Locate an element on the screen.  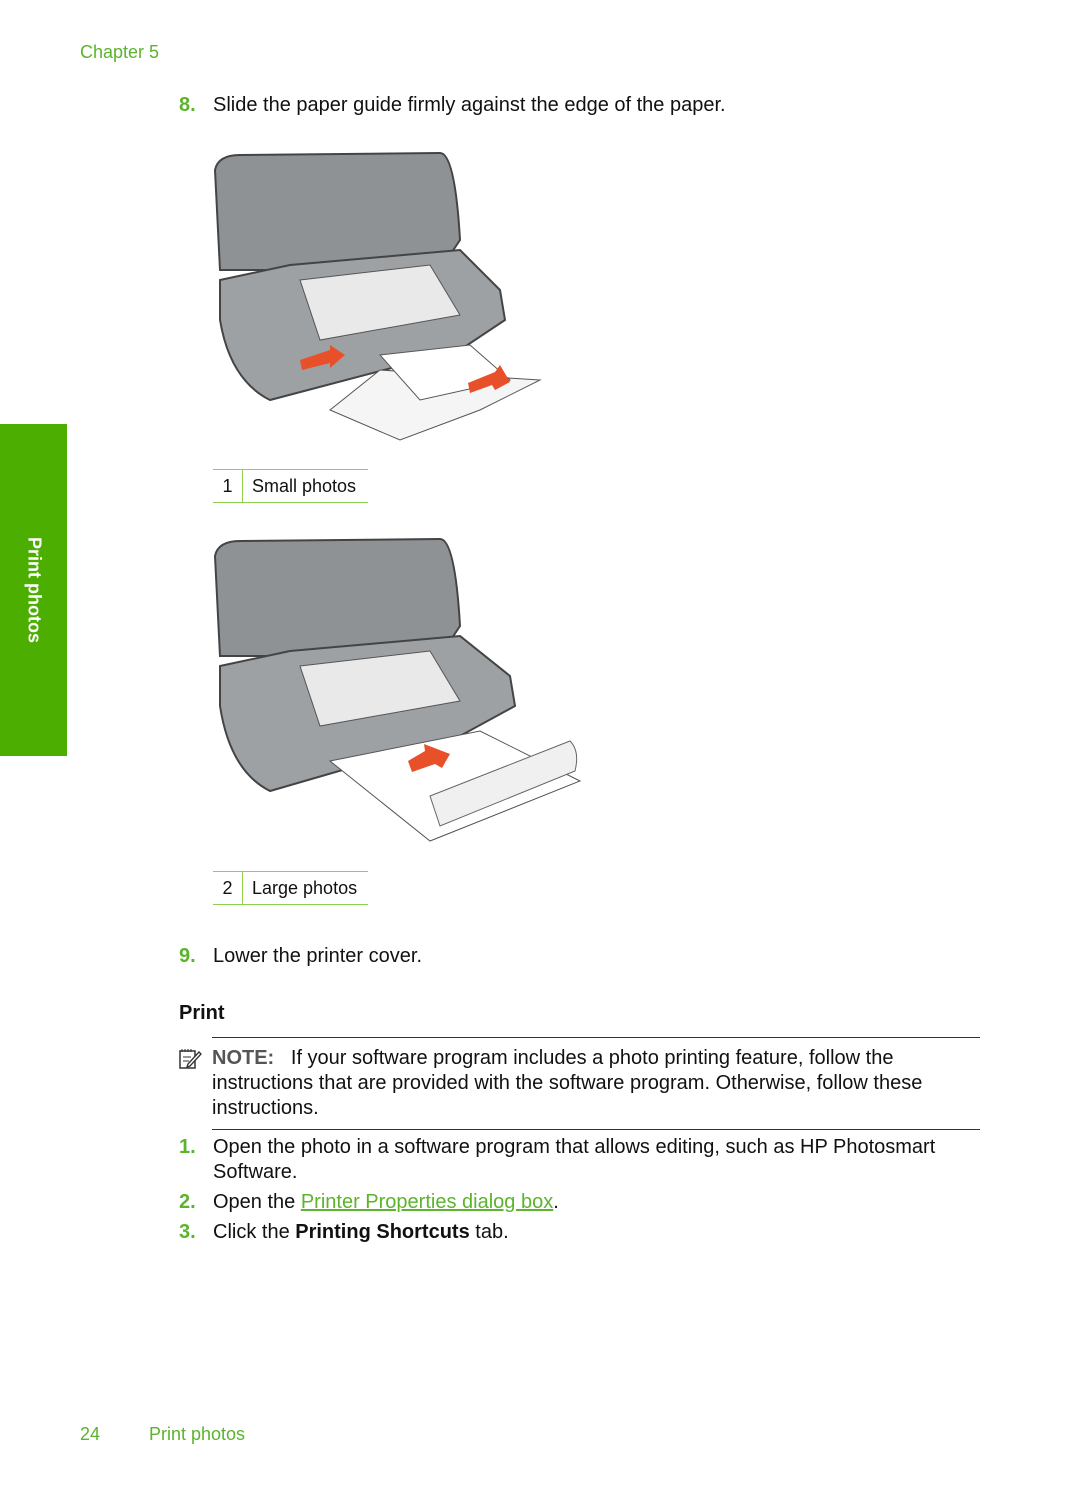
side-tab: Print photos is located at coordinates (33, 590).